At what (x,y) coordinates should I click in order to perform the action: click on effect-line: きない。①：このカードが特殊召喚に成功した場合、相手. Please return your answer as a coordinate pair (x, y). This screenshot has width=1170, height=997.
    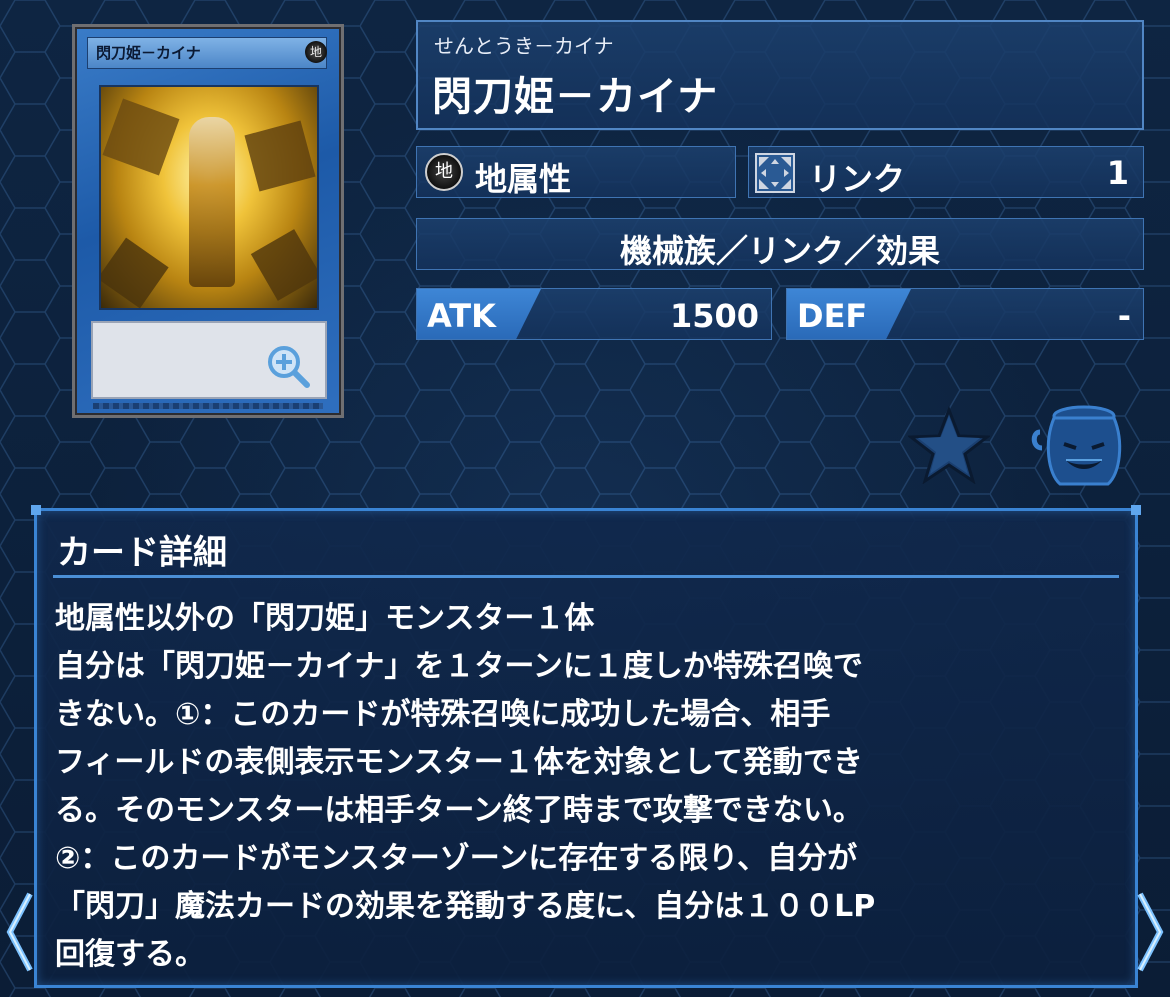
    Looking at the image, I should click on (443, 714).